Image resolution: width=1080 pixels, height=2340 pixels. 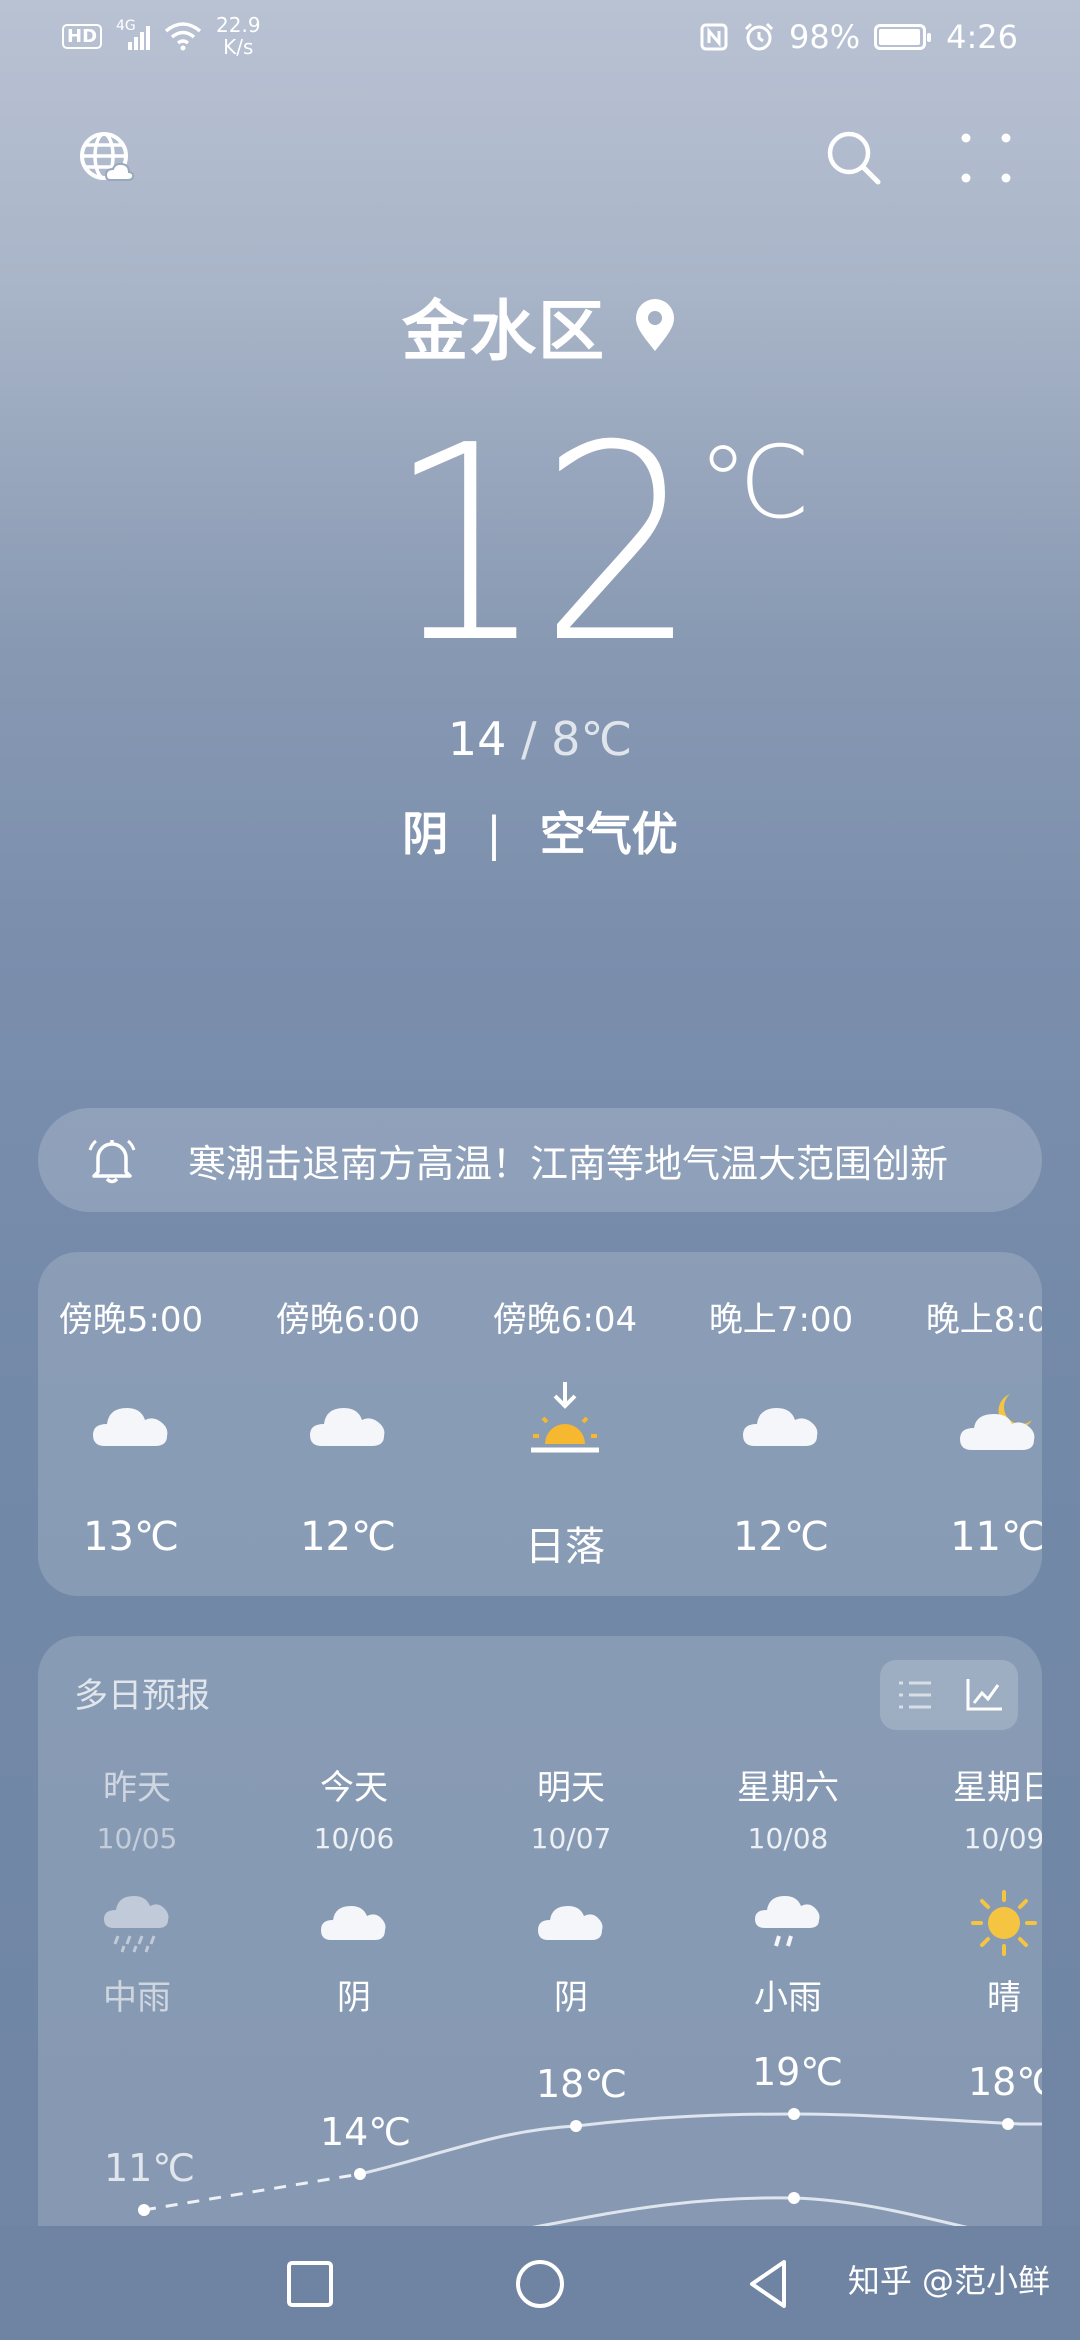 What do you see at coordinates (794, 2198) in the screenshot?
I see `temp-point-low` at bounding box center [794, 2198].